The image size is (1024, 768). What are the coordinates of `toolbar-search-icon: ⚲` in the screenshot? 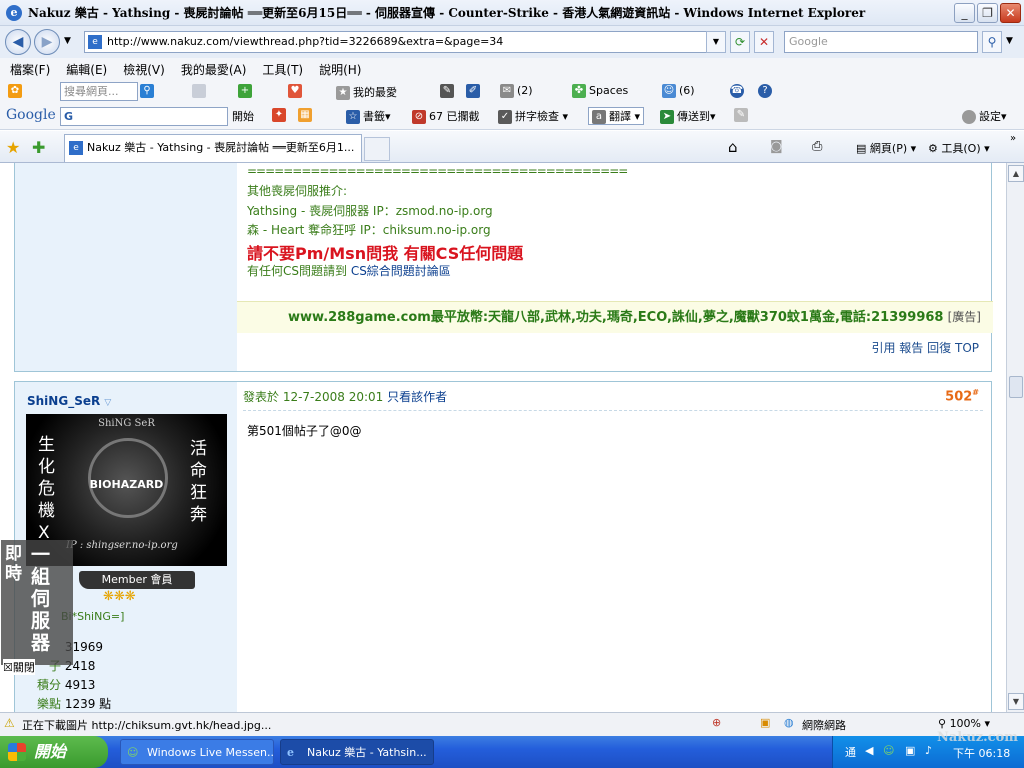 It's located at (147, 91).